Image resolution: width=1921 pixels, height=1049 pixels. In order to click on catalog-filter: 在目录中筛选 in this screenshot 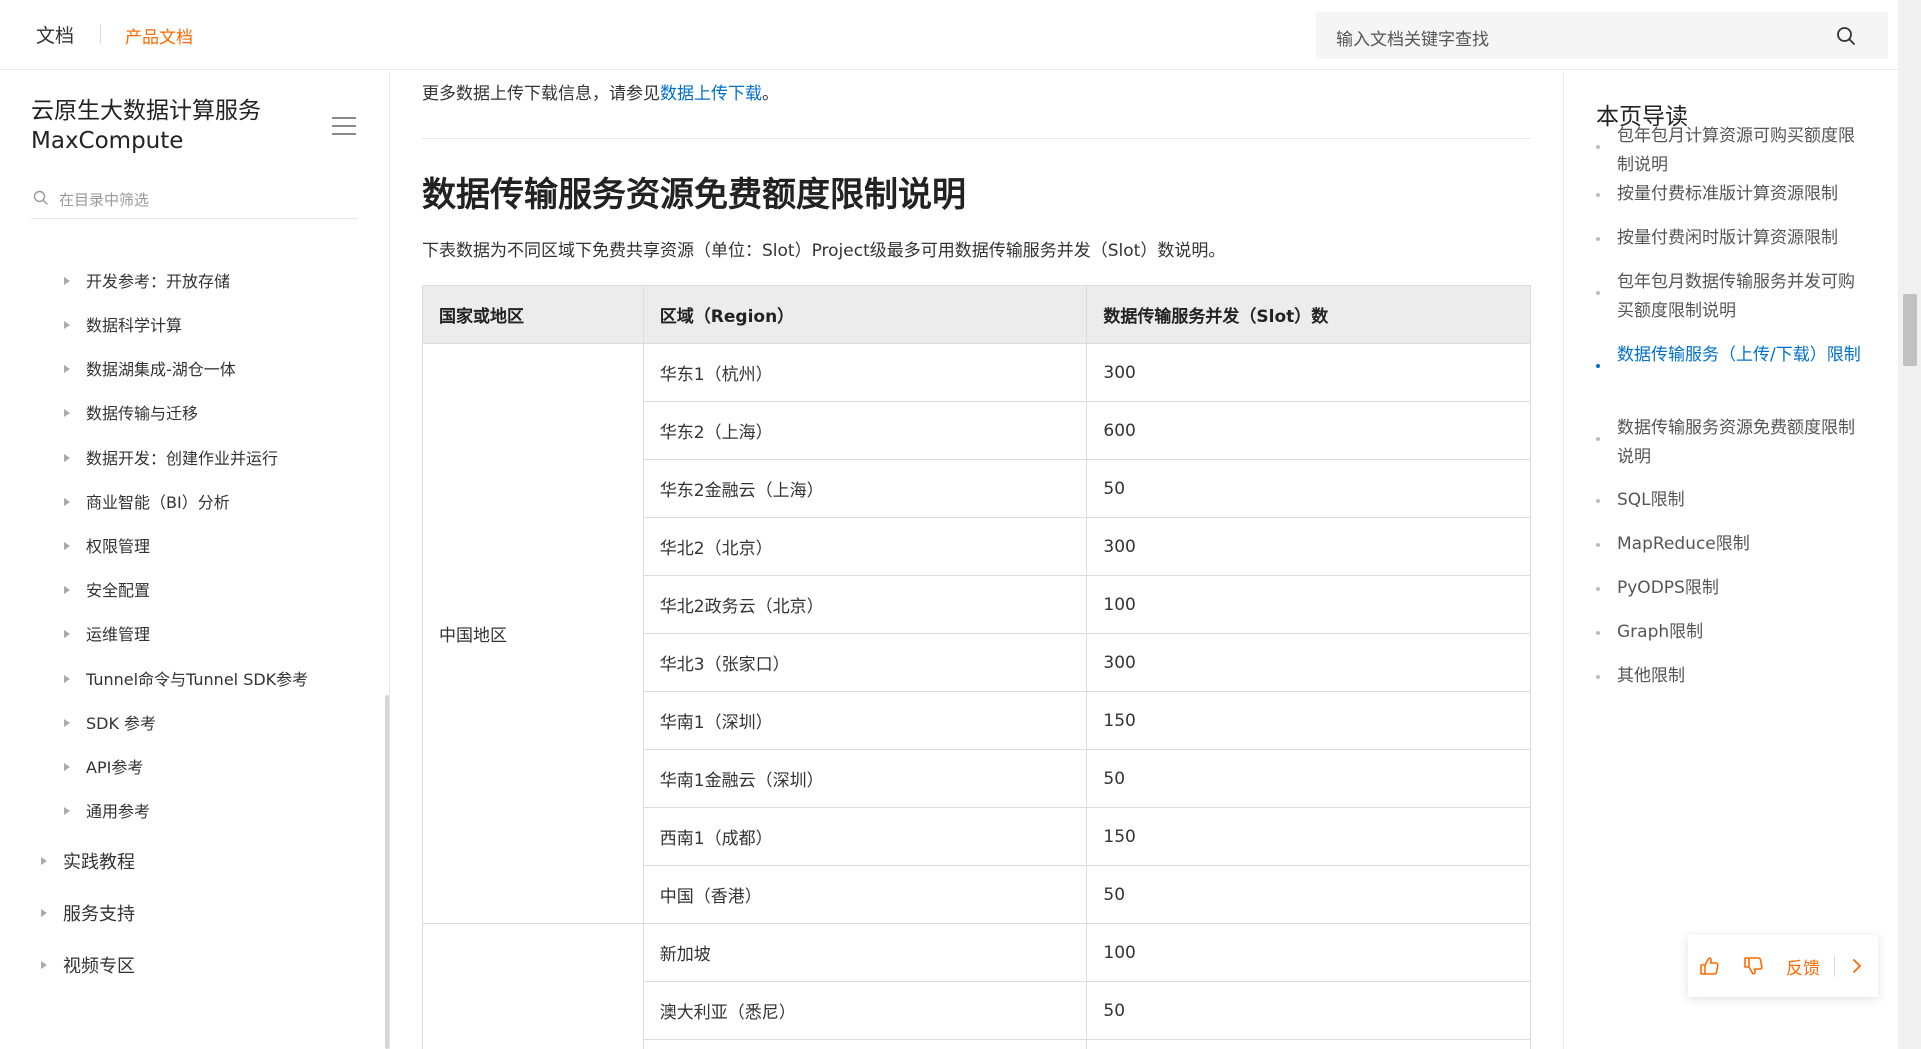, I will do `click(194, 199)`.